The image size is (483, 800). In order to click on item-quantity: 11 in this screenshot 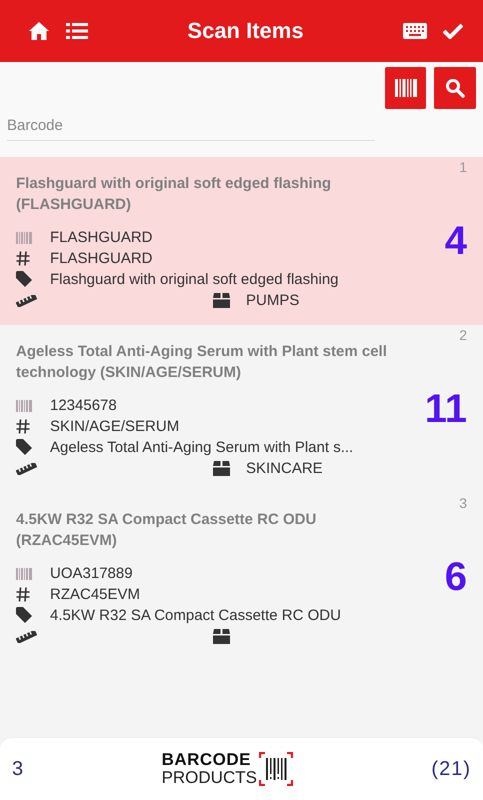, I will do `click(445, 409)`.